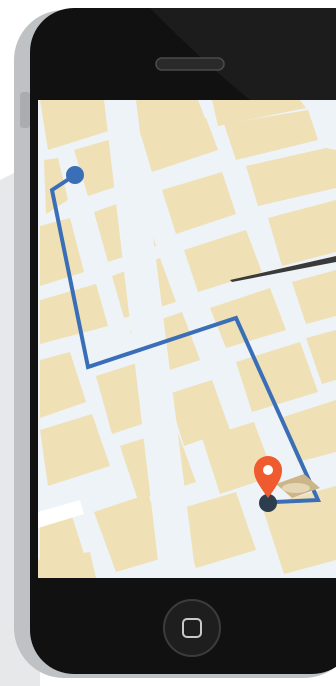 The image size is (336, 686). I want to click on side-button, so click(25, 110).